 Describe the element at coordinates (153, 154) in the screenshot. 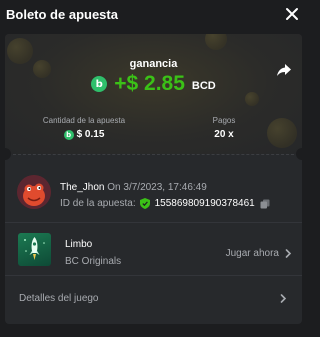

I see `ticket-divider` at that location.